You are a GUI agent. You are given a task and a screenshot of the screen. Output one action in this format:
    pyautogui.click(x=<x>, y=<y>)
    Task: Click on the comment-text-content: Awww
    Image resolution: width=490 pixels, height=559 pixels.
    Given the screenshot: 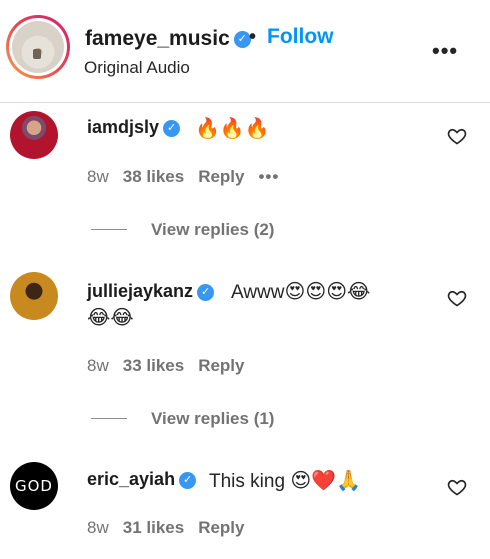 What is the action you would take?
    pyautogui.click(x=258, y=292)
    